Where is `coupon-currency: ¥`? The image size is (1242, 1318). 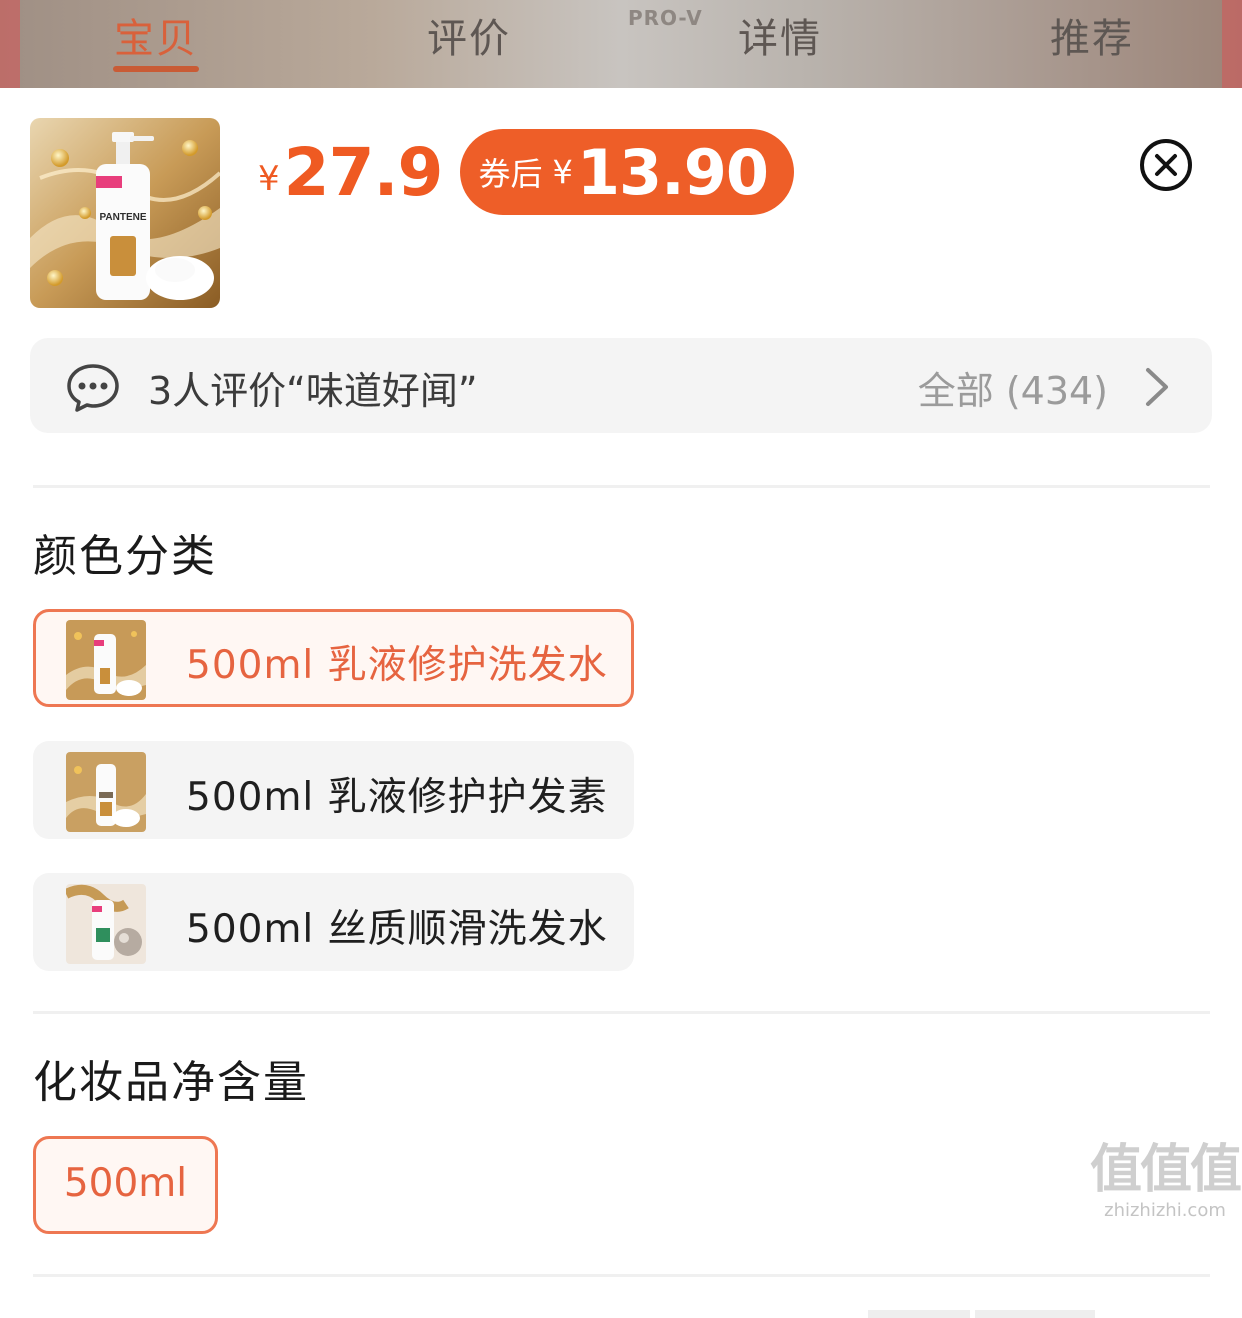
coupon-currency: ¥ is located at coordinates (562, 172).